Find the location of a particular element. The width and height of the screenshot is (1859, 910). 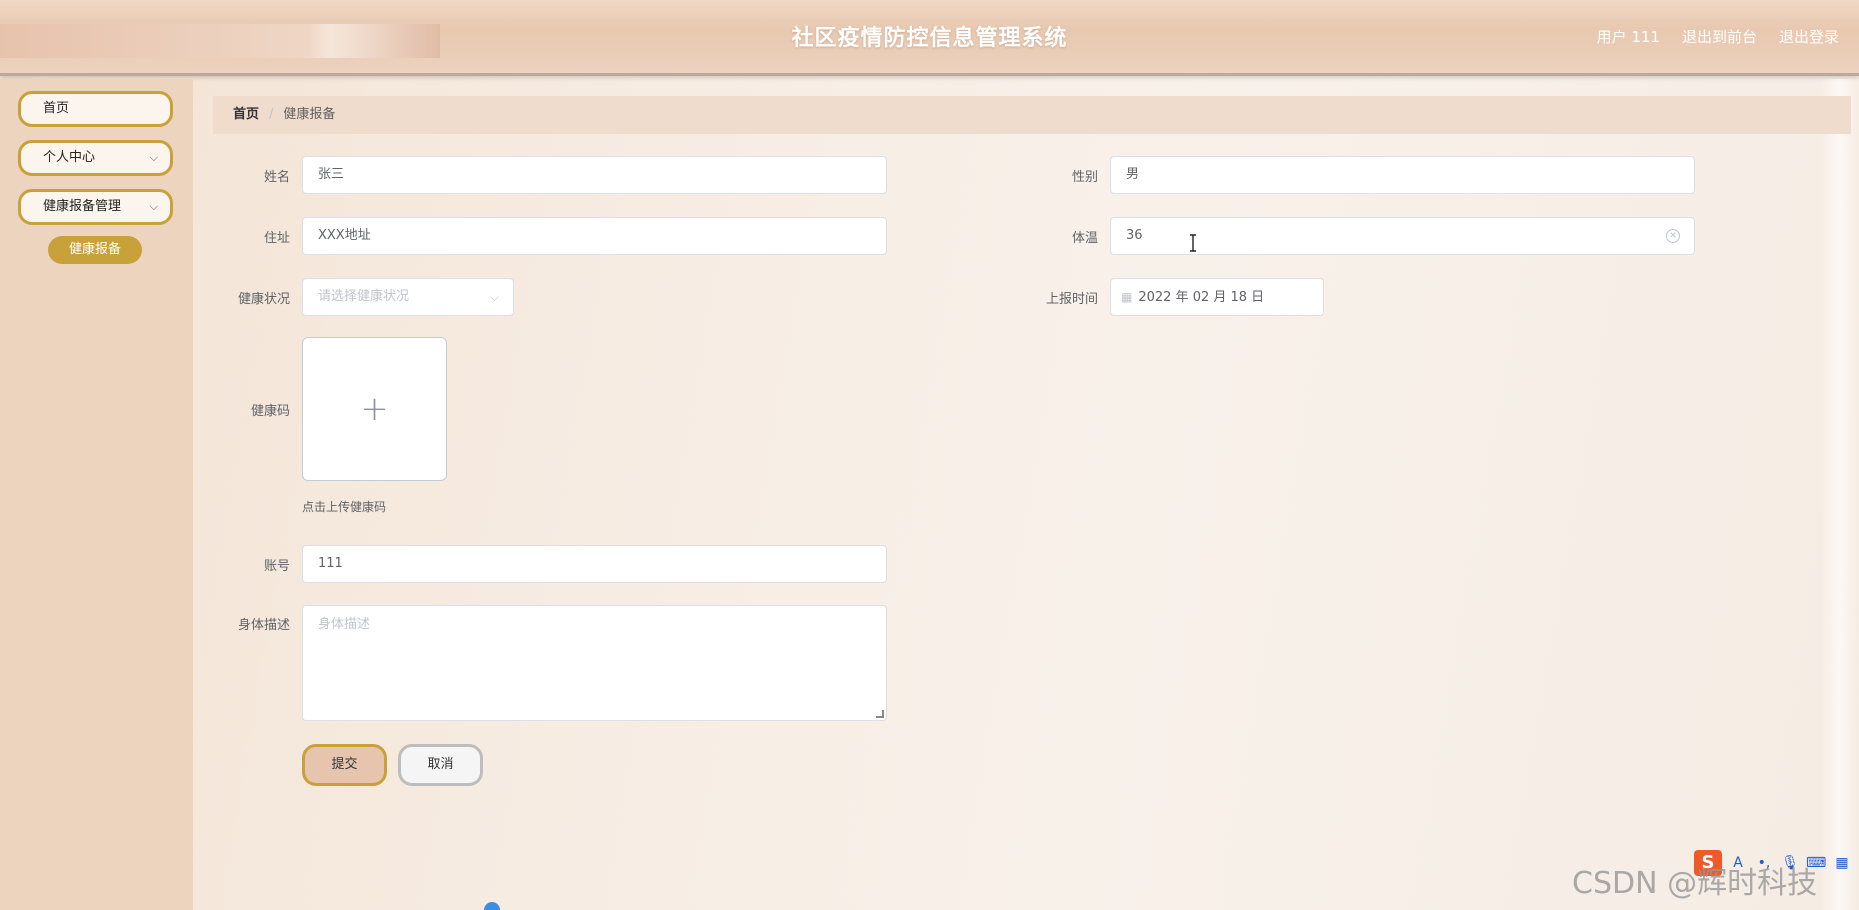

sidebar-subitem-health-report: 健康报备 is located at coordinates (95, 250).